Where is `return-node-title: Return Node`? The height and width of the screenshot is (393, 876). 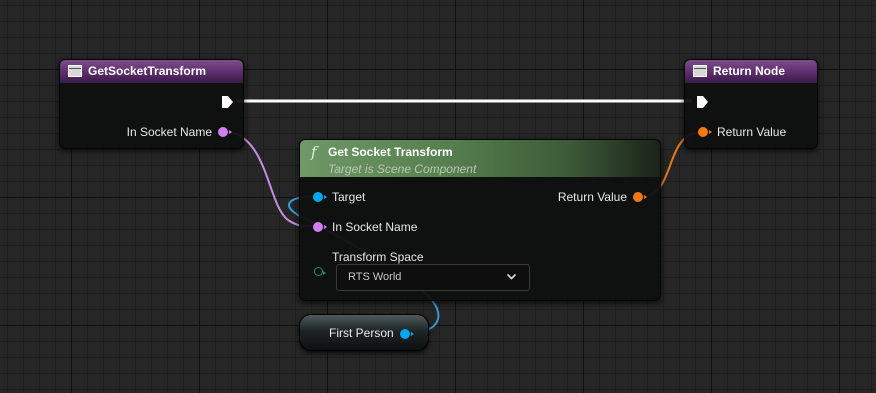
return-node-title: Return Node is located at coordinates (749, 71).